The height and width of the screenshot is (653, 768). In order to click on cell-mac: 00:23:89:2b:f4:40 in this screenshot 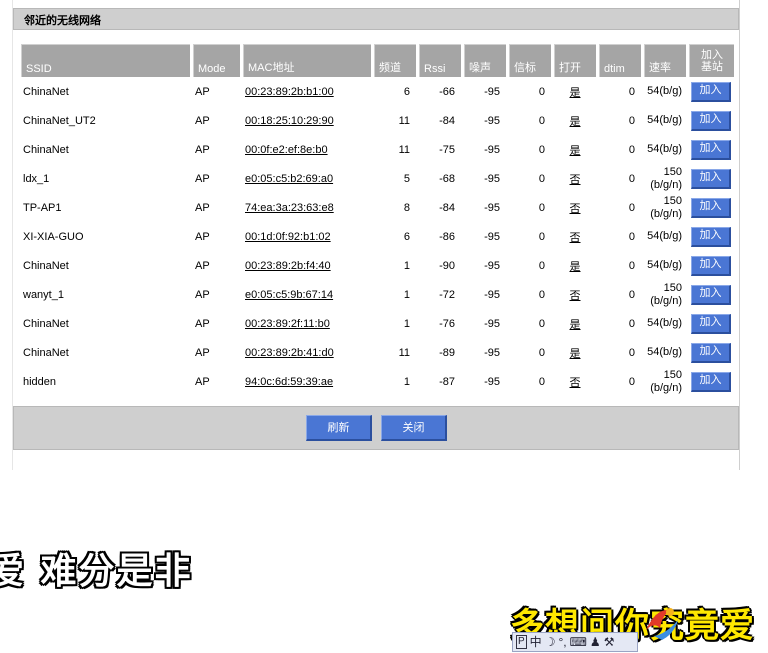, I will do `click(307, 265)`.